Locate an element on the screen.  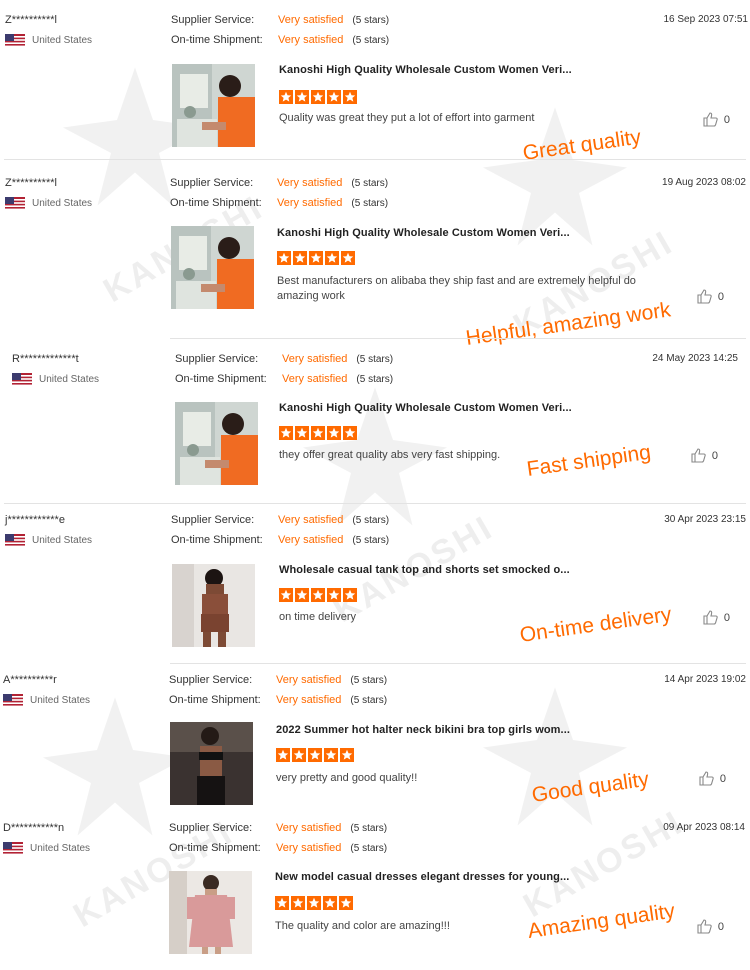
reviewer-name: A**********r is located at coordinates (30, 680).